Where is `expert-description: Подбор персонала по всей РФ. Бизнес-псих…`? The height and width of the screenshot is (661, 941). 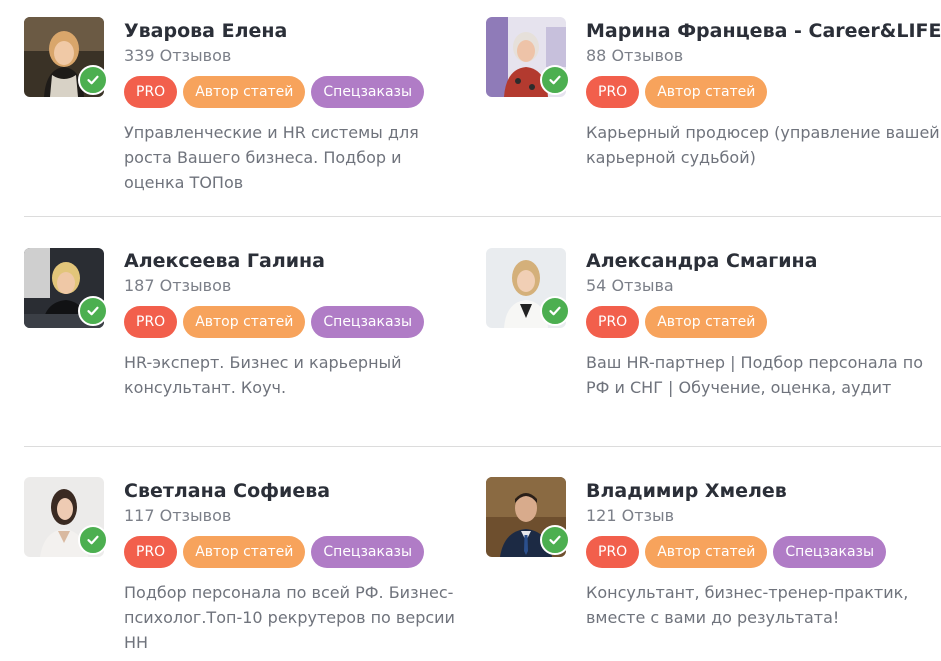
expert-description: Подбор персонала по всей РФ. Бизнес-псих… is located at coordinates (289, 617).